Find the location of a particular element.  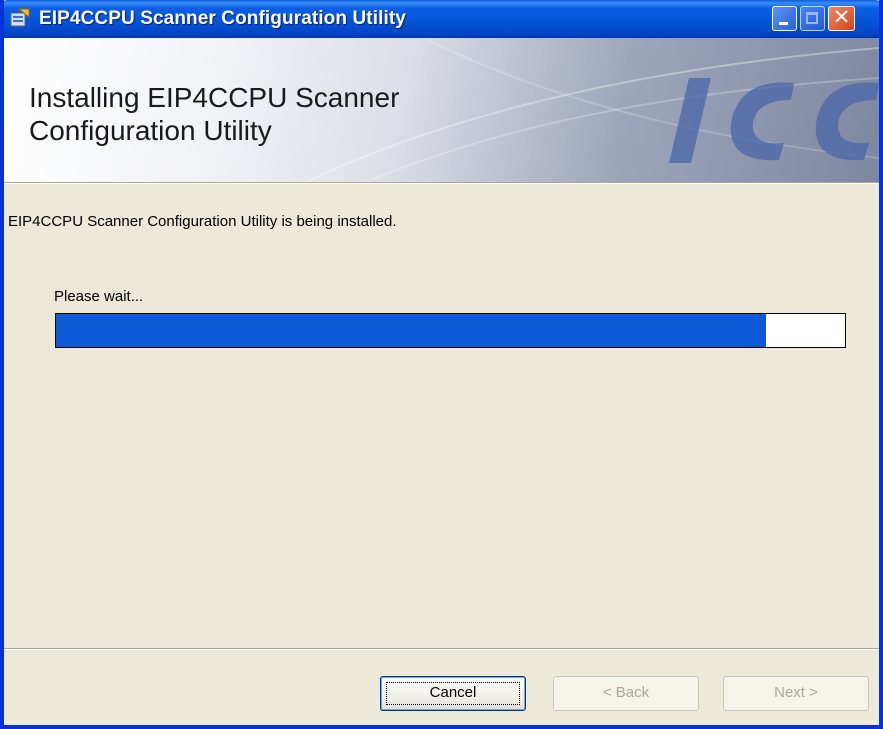

close-icon: ✕ is located at coordinates (841, 17).